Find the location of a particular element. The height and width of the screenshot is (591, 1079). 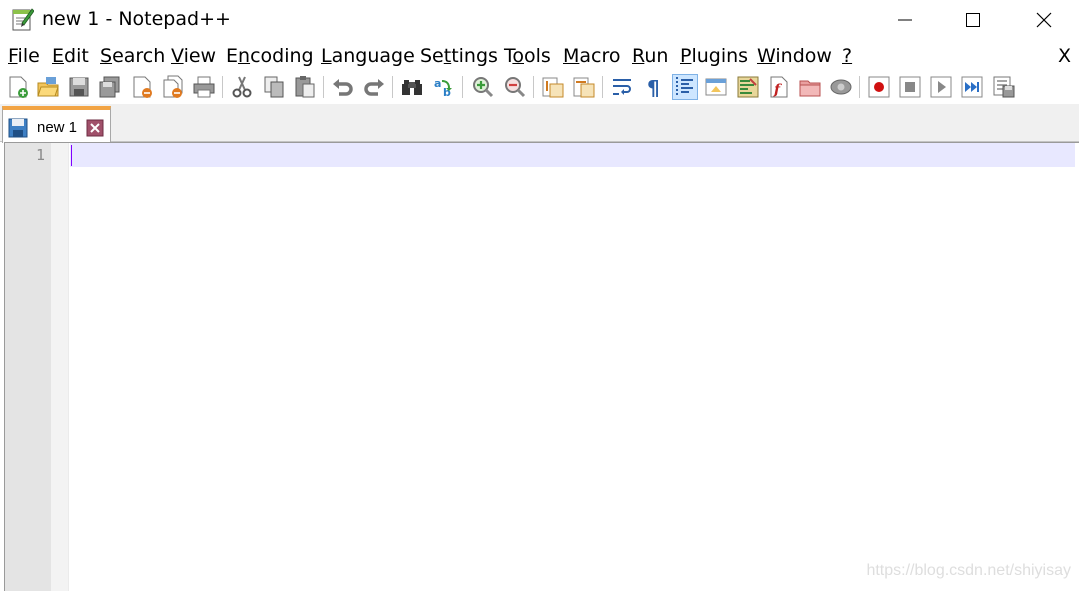

close-all-button is located at coordinates (173, 87).